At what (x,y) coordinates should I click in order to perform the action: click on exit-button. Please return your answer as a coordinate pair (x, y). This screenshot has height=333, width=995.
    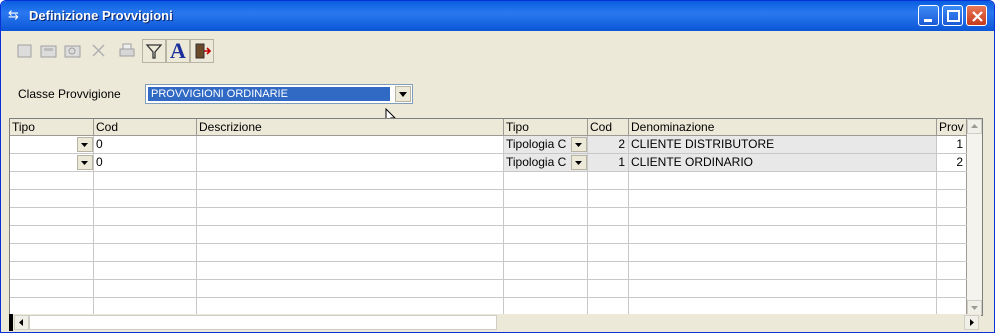
    Looking at the image, I should click on (202, 51).